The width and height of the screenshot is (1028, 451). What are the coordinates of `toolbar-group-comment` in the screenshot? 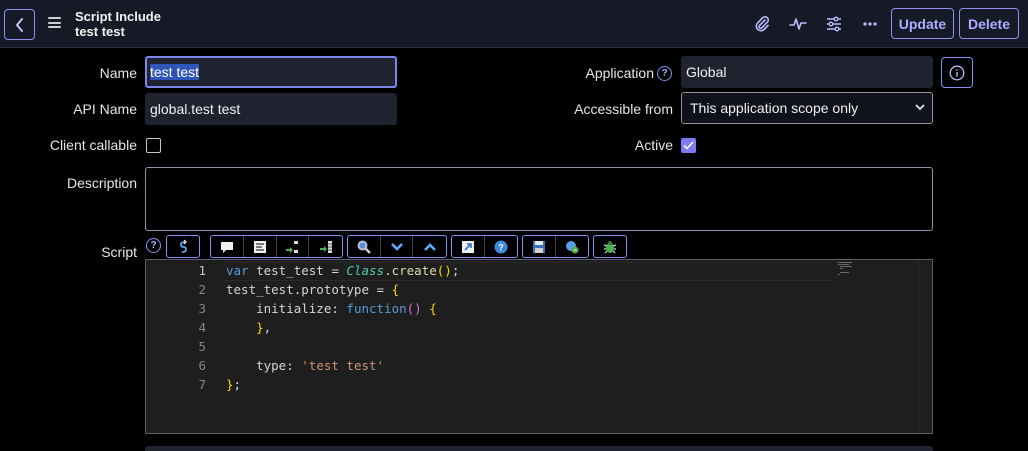 It's located at (276, 246).